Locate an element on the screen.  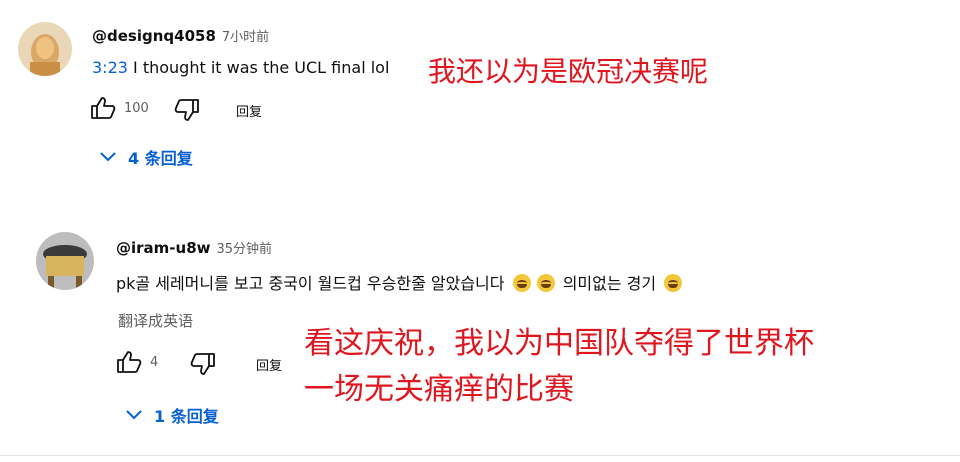
annotation-translation-line1: 看这庆祝，我以为中国队夺得了世界杯 is located at coordinates (559, 343).